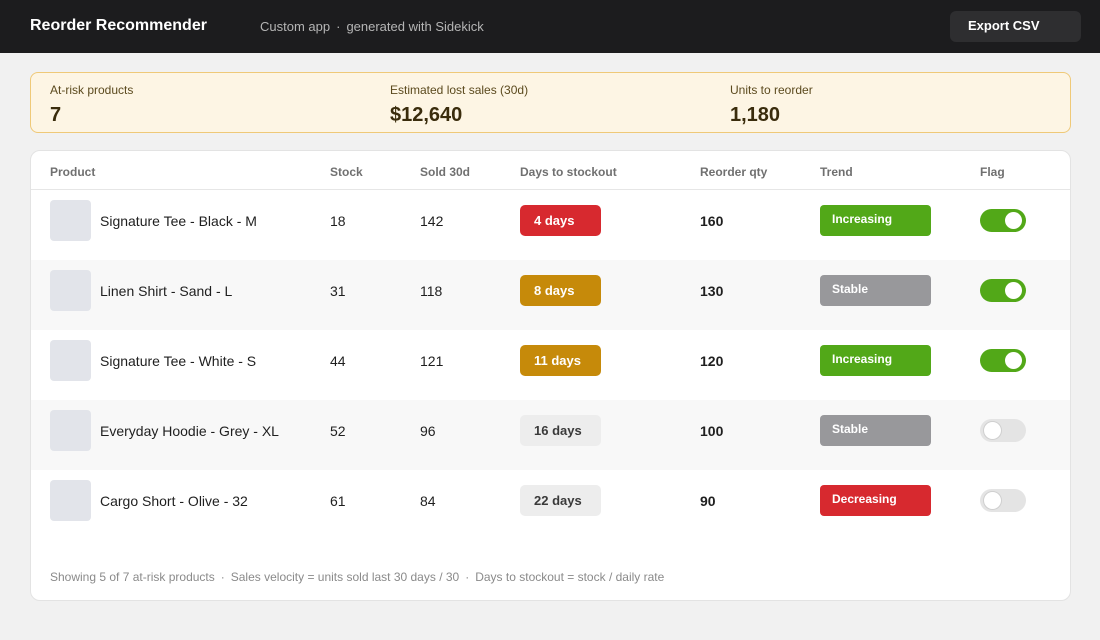 The height and width of the screenshot is (640, 1100). What do you see at coordinates (560, 290) in the screenshot?
I see `days-to-stockout-badge: 8 days` at bounding box center [560, 290].